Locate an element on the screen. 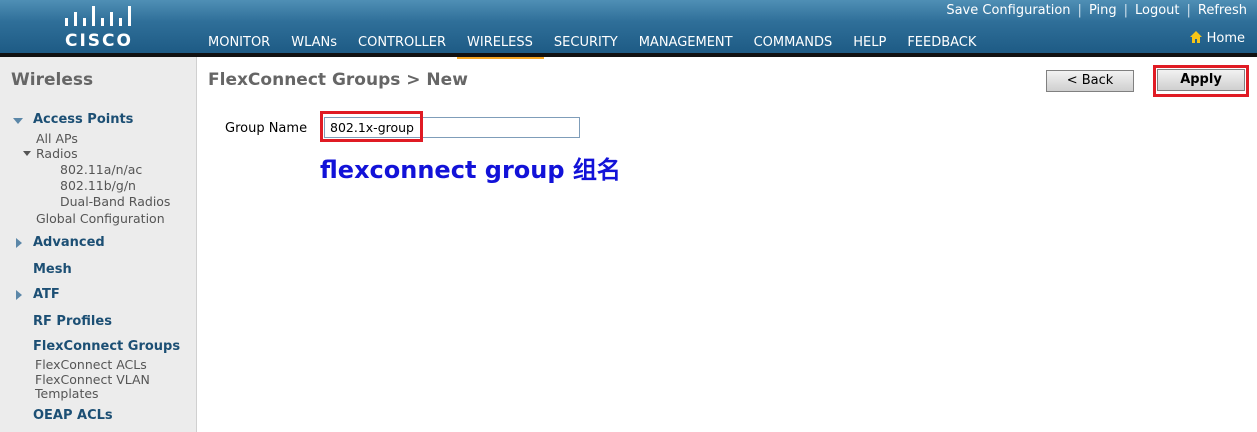  sidebar-item-radio-80211b: 802.11b/g/n is located at coordinates (98, 185).